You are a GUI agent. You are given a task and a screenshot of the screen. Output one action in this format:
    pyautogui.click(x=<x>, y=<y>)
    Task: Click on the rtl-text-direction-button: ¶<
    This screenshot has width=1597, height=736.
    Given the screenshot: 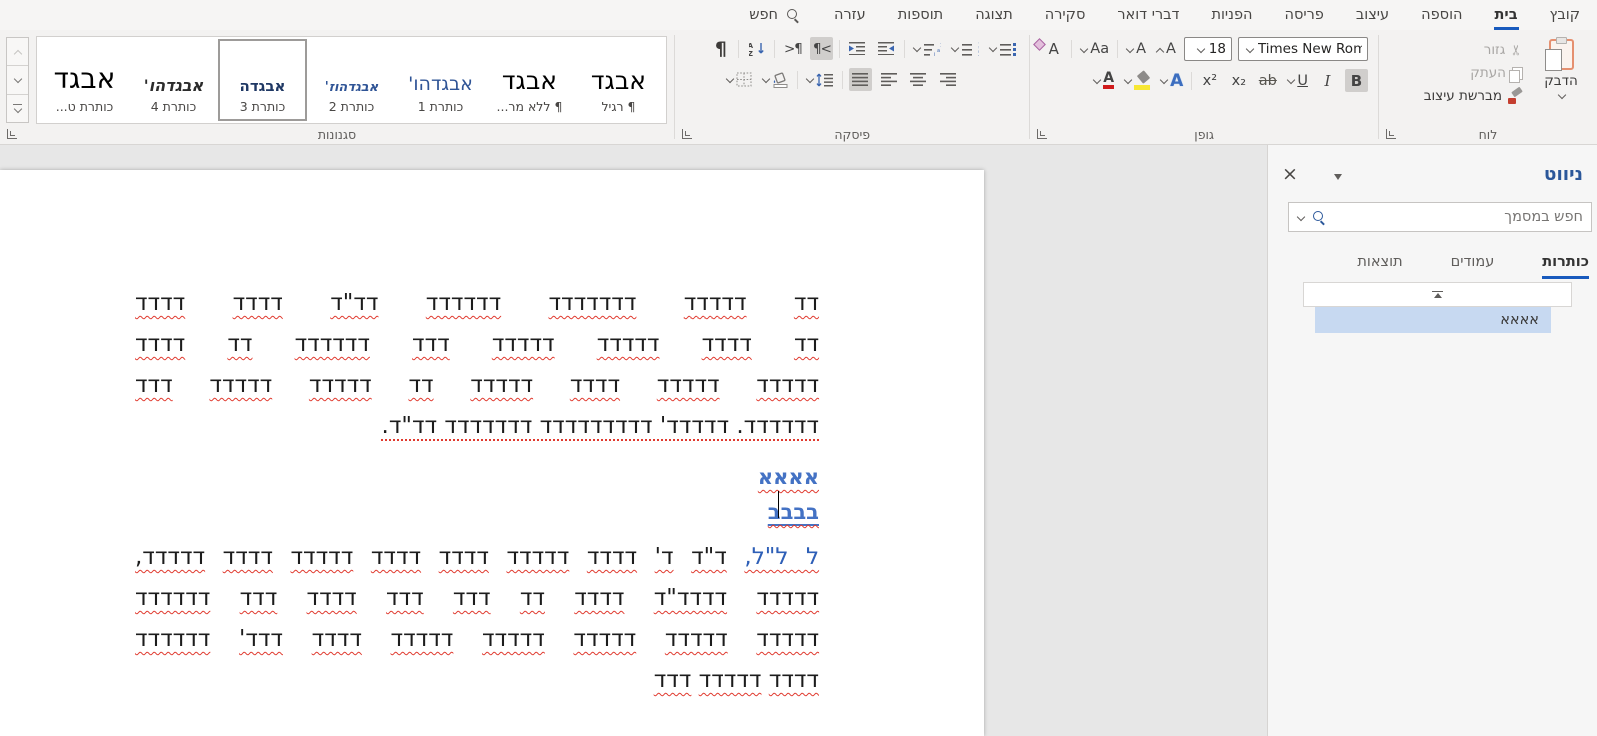 What is the action you would take?
    pyautogui.click(x=822, y=48)
    